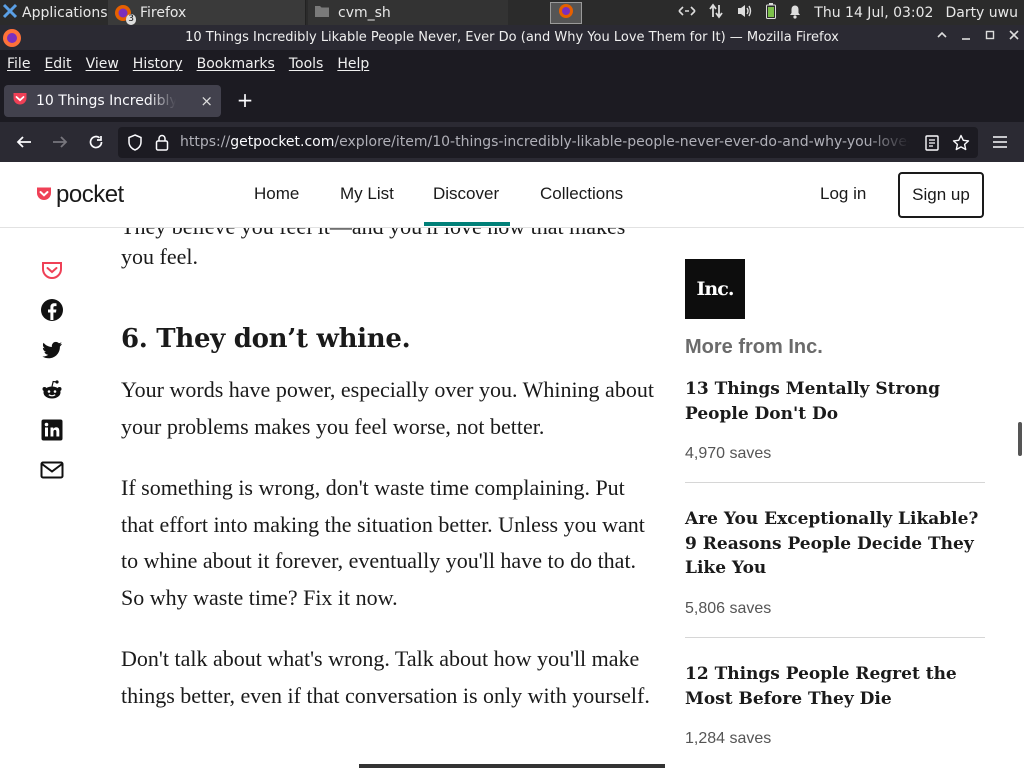 This screenshot has width=1024, height=768. Describe the element at coordinates (206, 101) in the screenshot. I see `tab-close-icon: ×` at that location.